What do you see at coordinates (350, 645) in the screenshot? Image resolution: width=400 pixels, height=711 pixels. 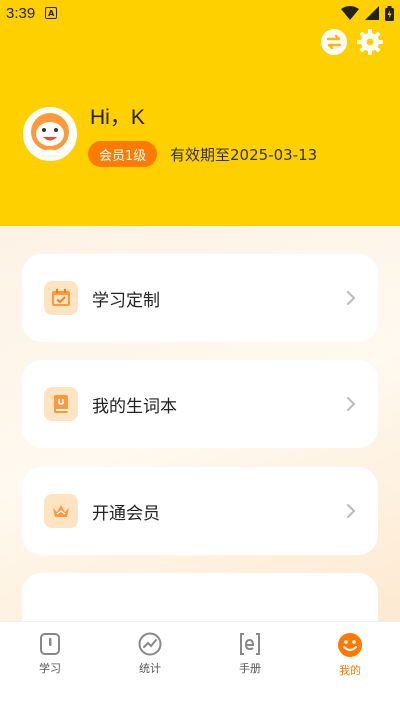 I see `smiley-icon` at bounding box center [350, 645].